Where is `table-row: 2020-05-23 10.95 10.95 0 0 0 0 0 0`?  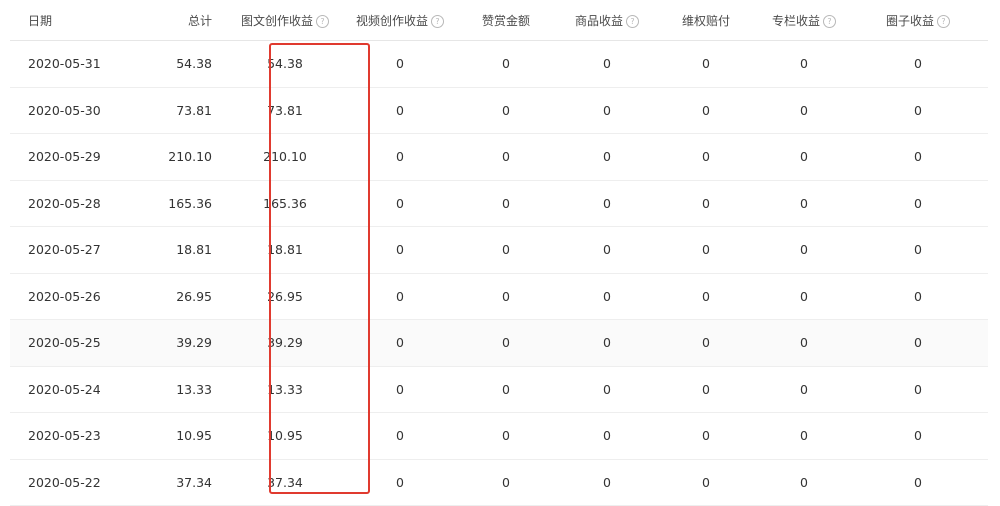 table-row: 2020-05-23 10.95 10.95 0 0 0 0 0 0 is located at coordinates (499, 436).